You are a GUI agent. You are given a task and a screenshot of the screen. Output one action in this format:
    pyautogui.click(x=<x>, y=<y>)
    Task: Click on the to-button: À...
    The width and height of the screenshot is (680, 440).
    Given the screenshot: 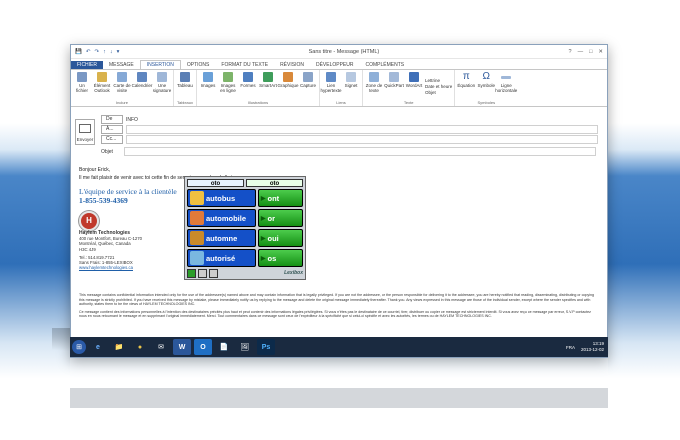 What is the action you would take?
    pyautogui.click(x=112, y=129)
    